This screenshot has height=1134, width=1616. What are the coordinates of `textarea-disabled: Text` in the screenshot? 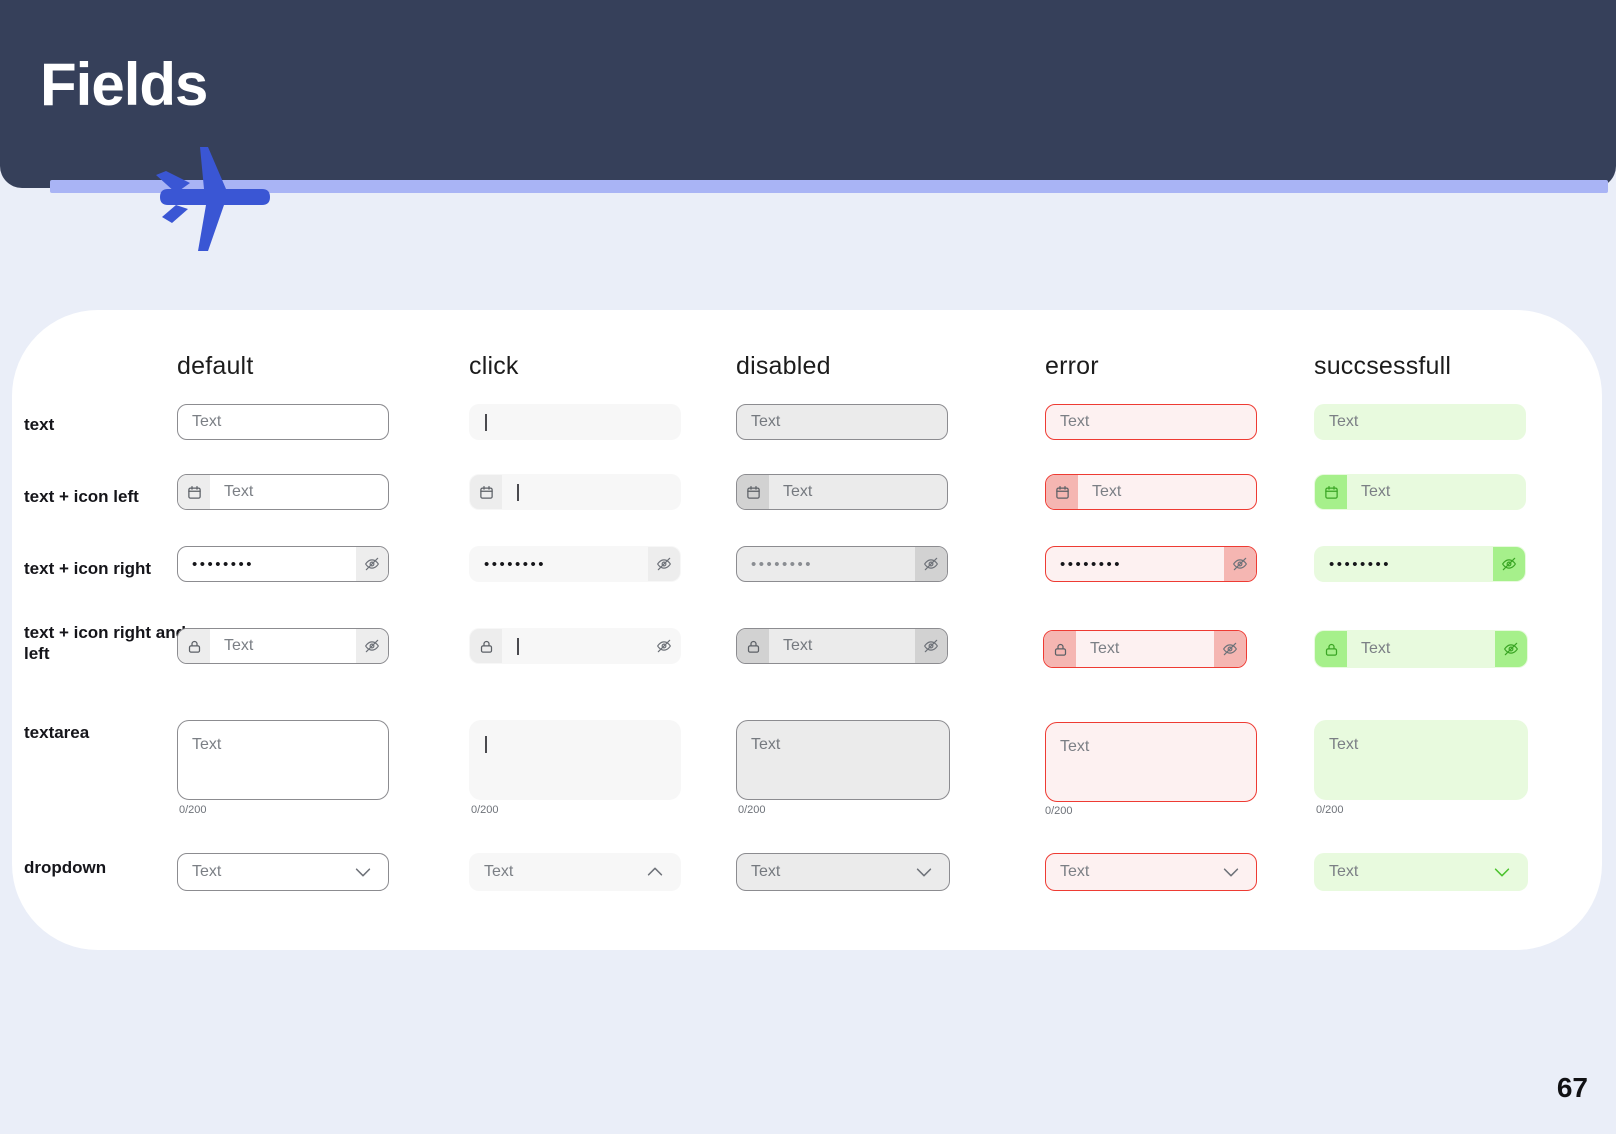 It's located at (843, 760).